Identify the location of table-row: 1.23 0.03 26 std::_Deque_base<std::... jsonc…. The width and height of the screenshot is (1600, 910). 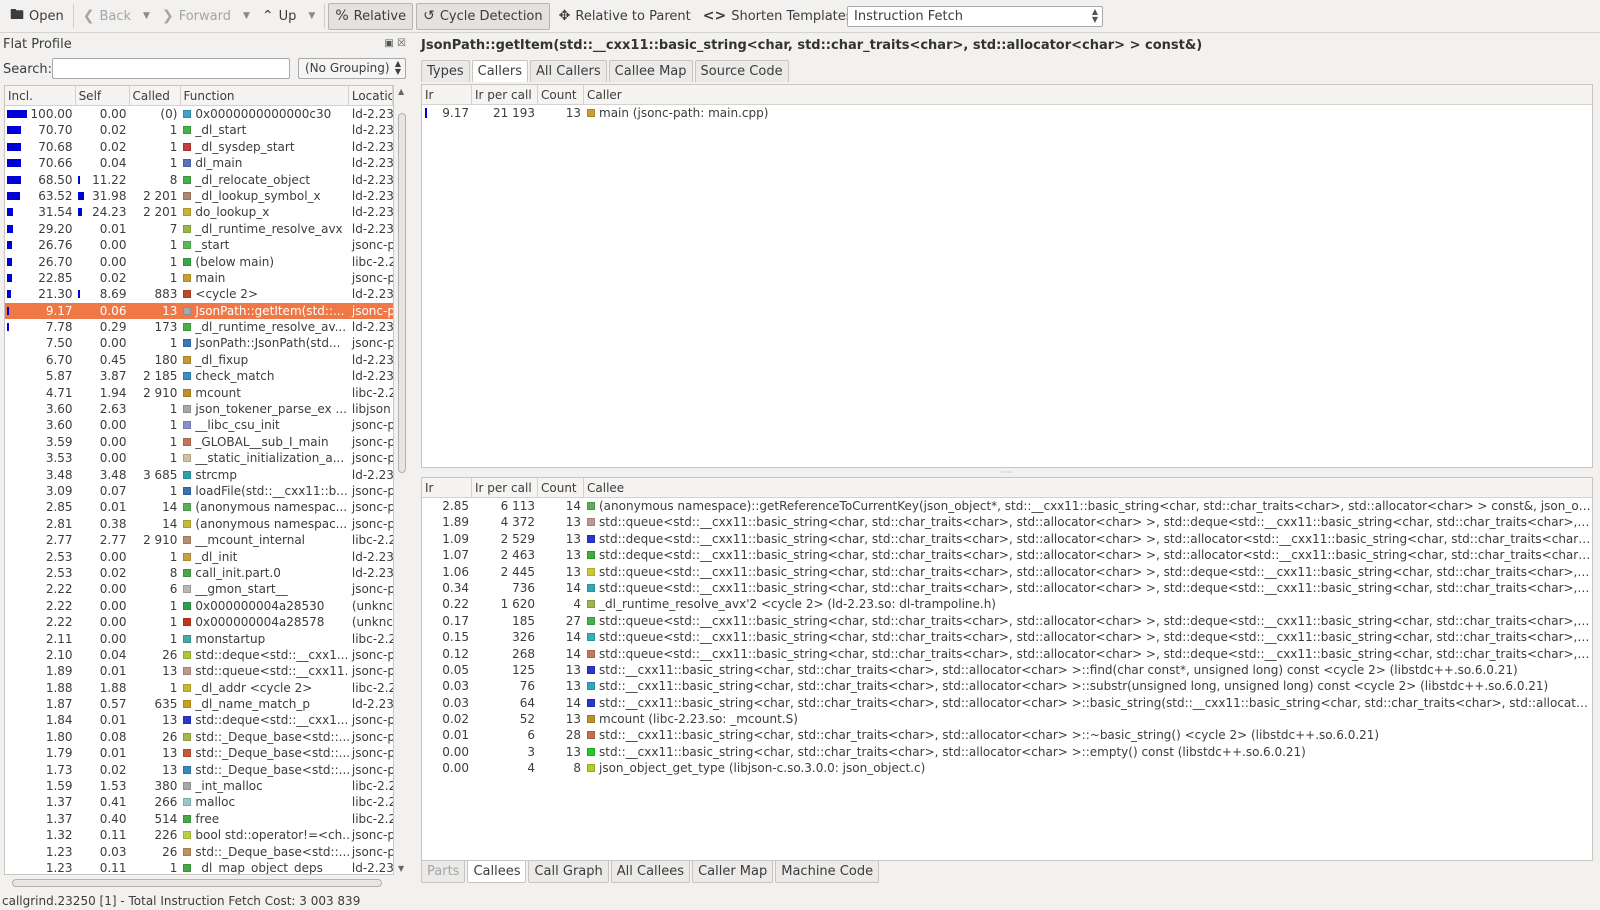
(199, 852).